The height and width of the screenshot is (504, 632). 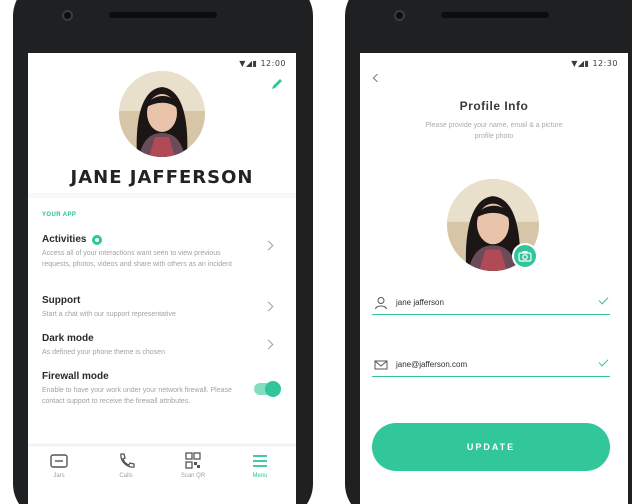 What do you see at coordinates (75, 376) in the screenshot?
I see `firewall-mode-title: Firewall mode` at bounding box center [75, 376].